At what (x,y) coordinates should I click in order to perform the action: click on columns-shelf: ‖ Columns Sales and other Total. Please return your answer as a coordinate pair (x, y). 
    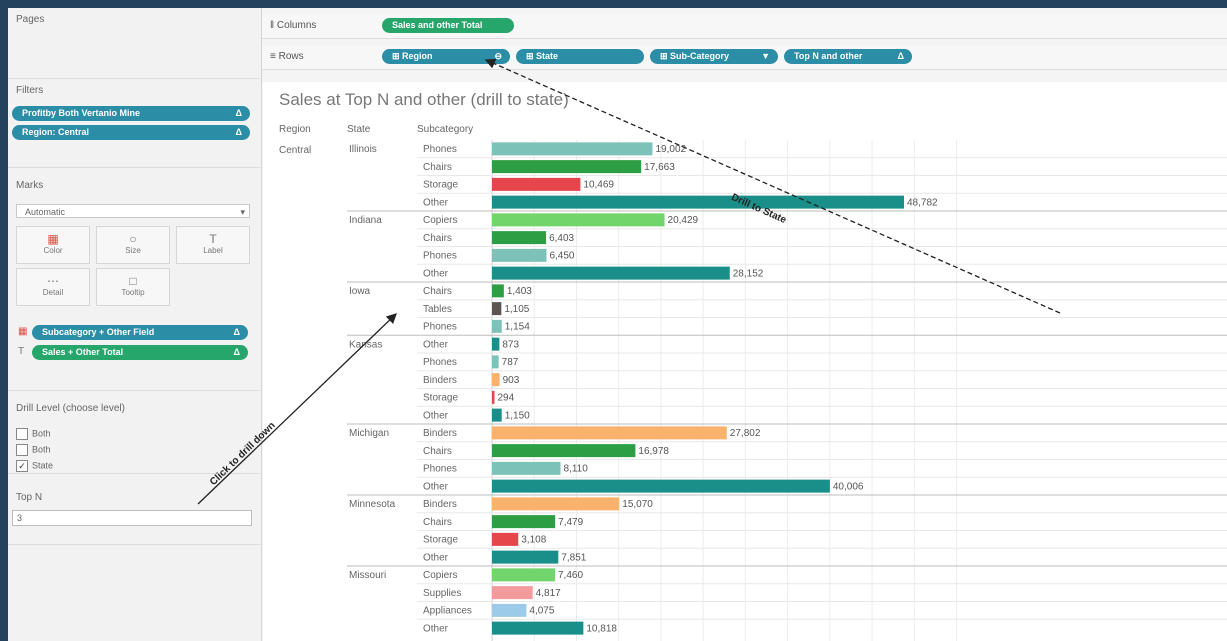
    Looking at the image, I should click on (744, 26).